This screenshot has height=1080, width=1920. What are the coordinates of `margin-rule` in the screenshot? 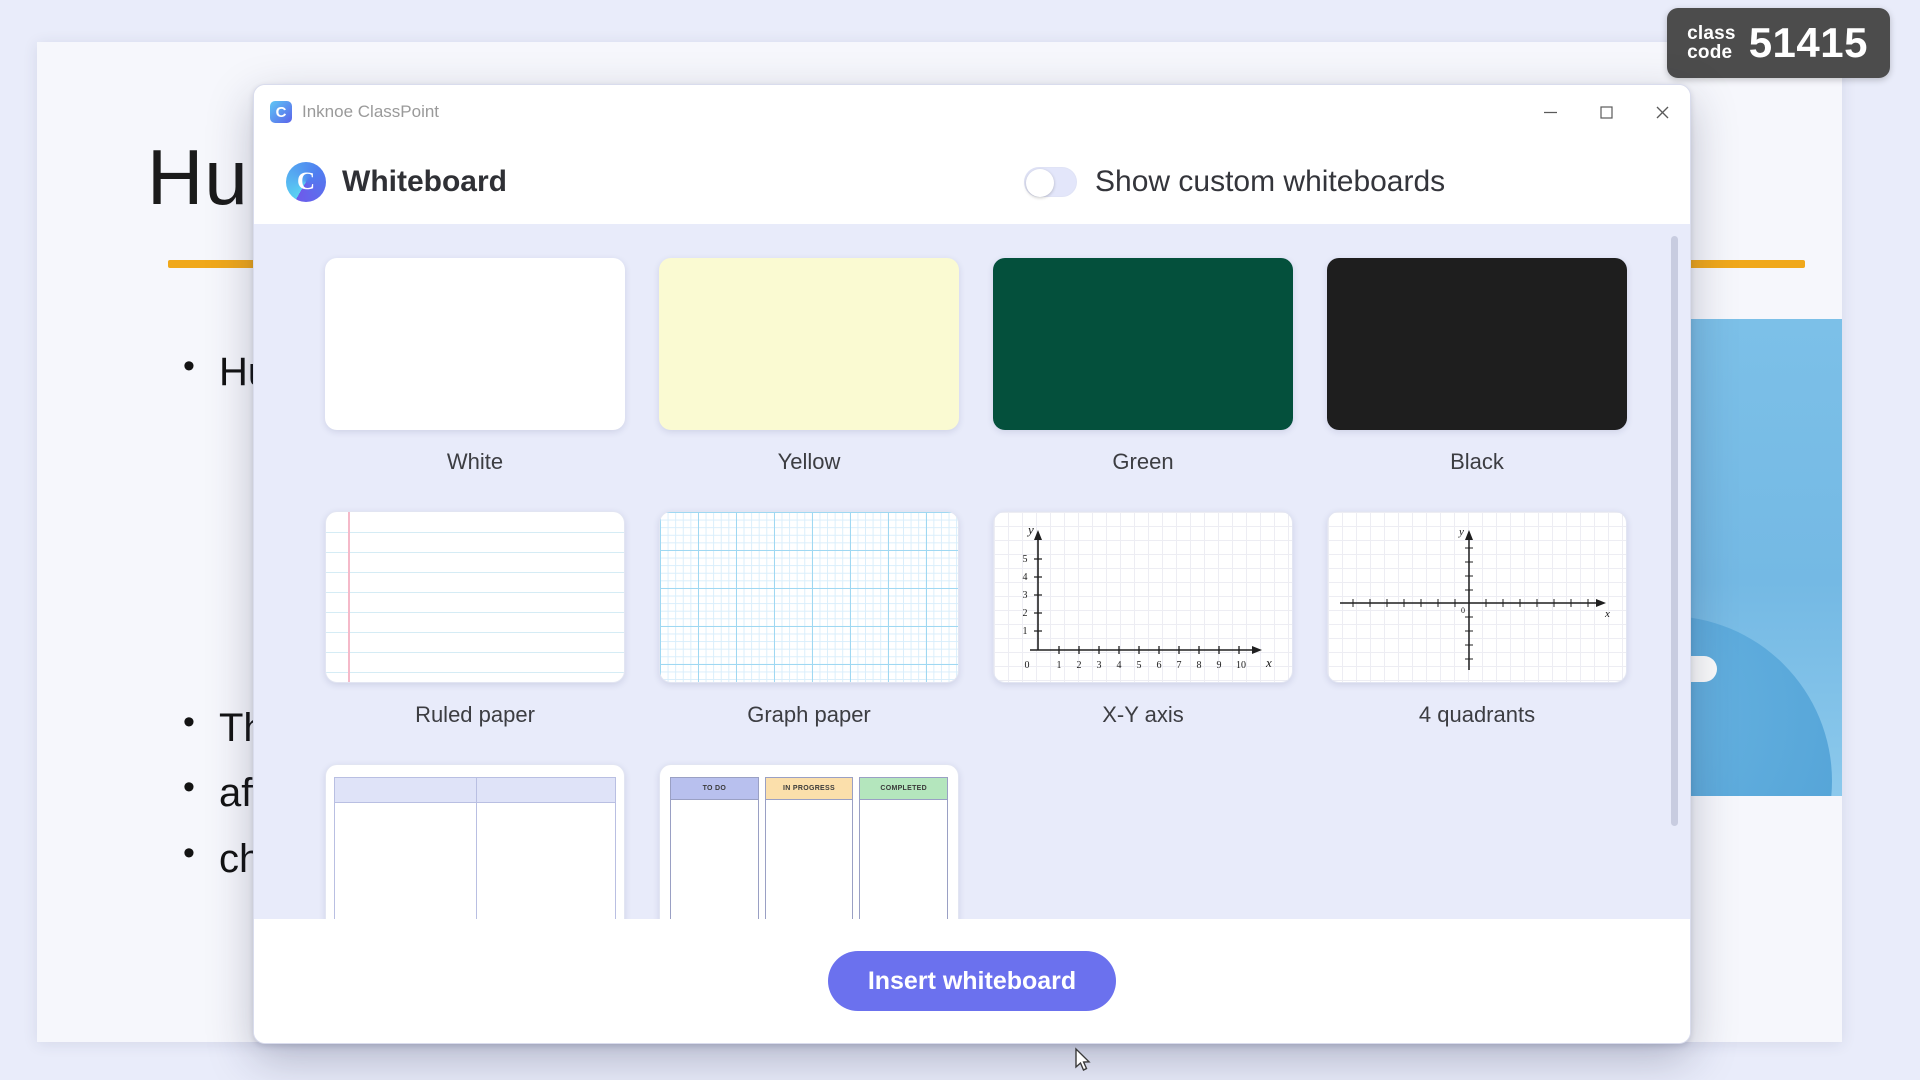 It's located at (349, 597).